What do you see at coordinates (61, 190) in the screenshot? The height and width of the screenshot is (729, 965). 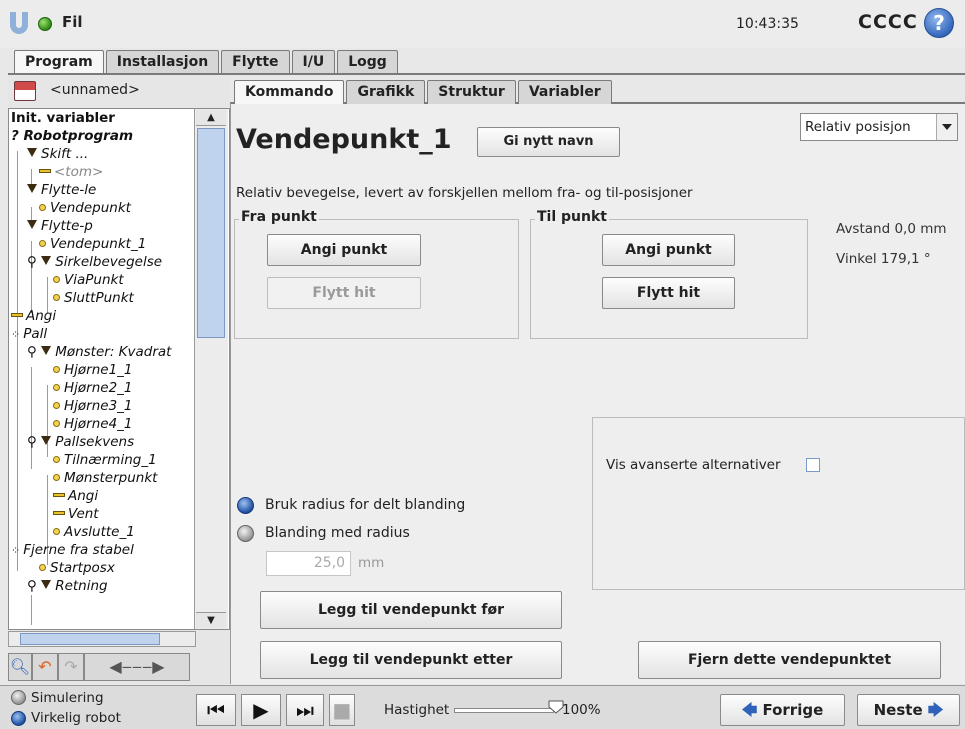 I see `tree-item: Flytte-le` at bounding box center [61, 190].